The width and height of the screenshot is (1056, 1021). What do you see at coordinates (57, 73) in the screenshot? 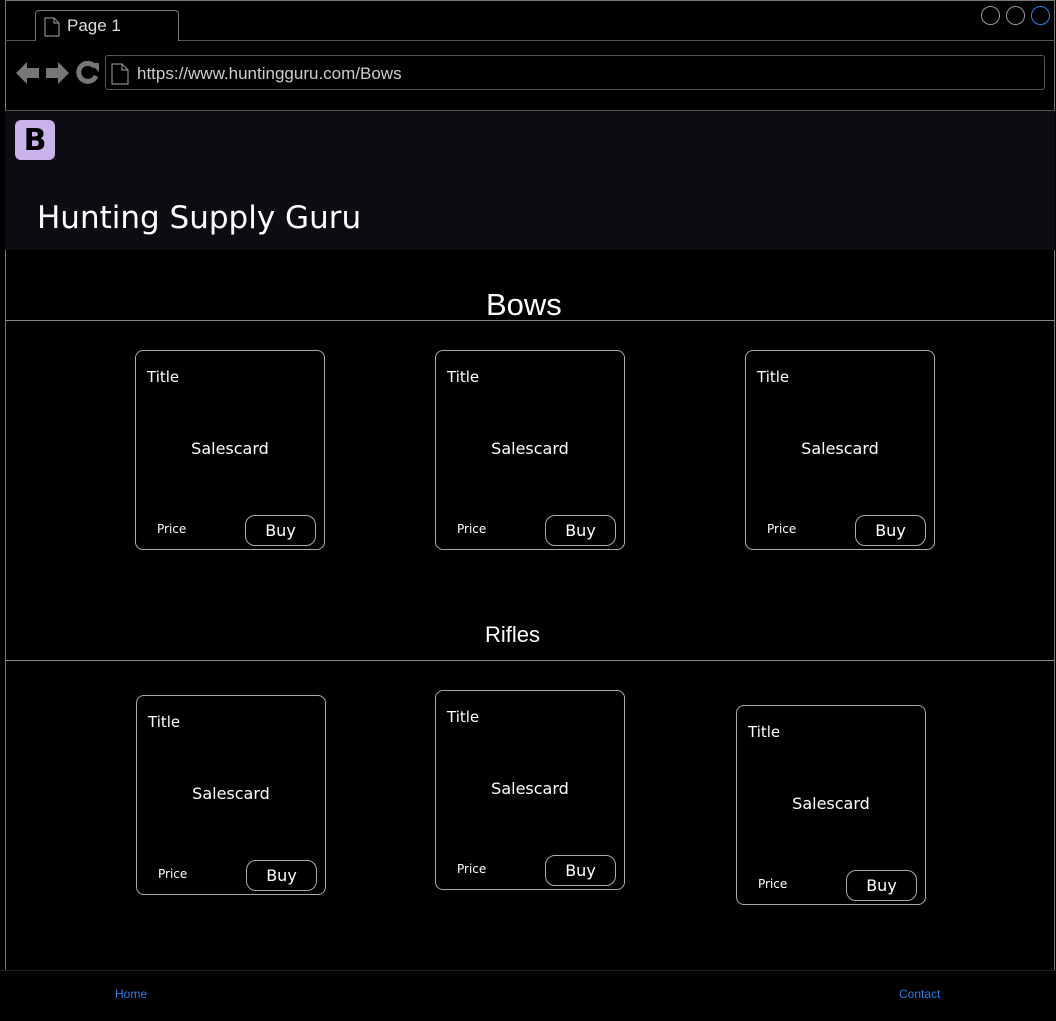
I see `forward-arrow-icon` at bounding box center [57, 73].